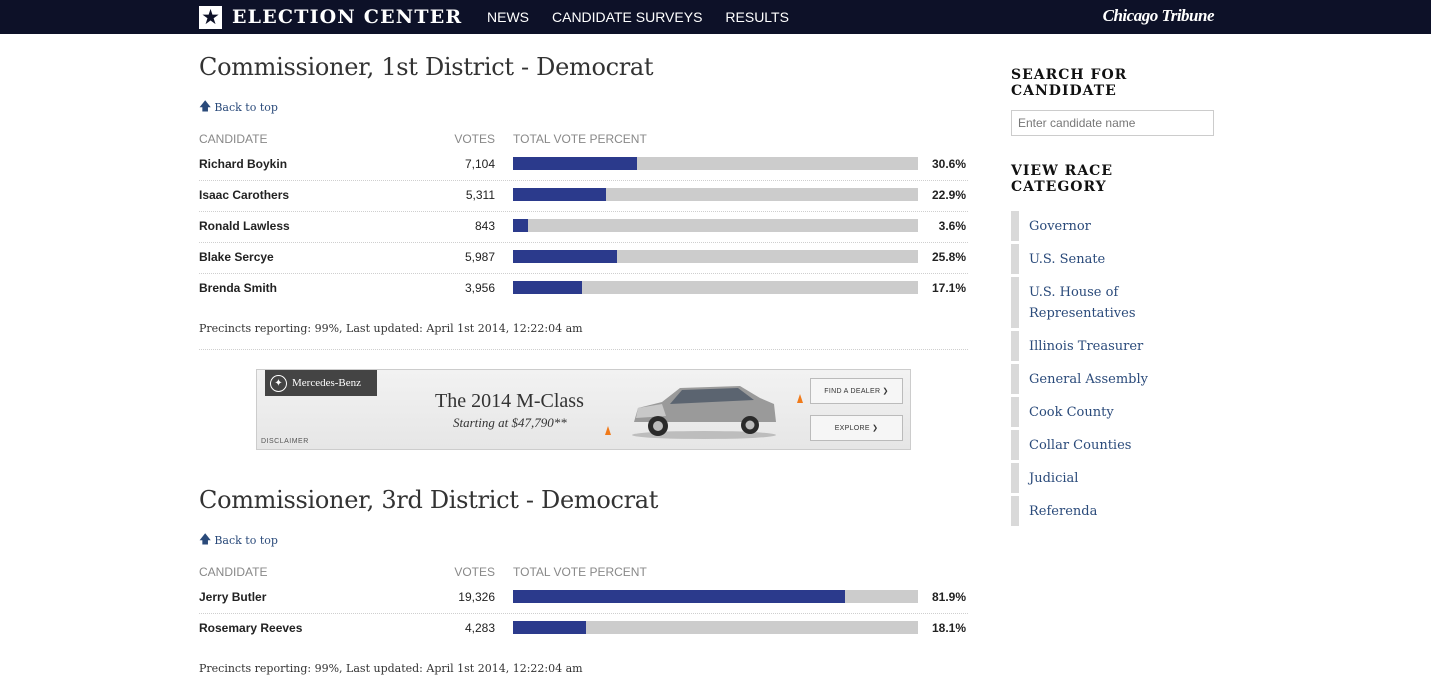  Describe the element at coordinates (627, 17) in the screenshot. I see `nav-candidate-surveys: CANDIDATE SURVEYS` at that location.